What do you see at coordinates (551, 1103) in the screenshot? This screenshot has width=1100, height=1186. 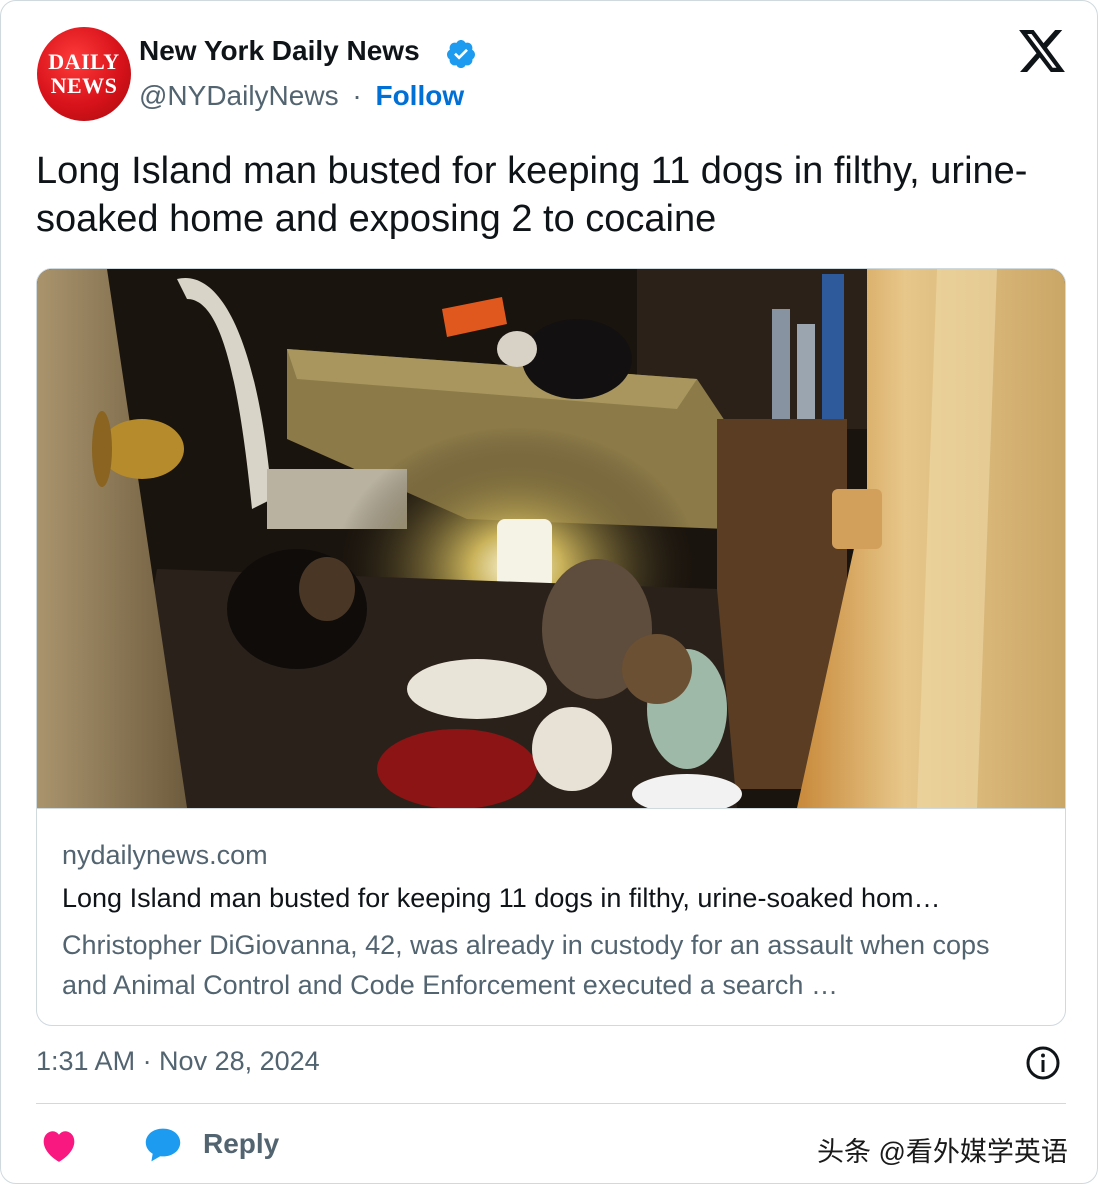 I see `divider` at bounding box center [551, 1103].